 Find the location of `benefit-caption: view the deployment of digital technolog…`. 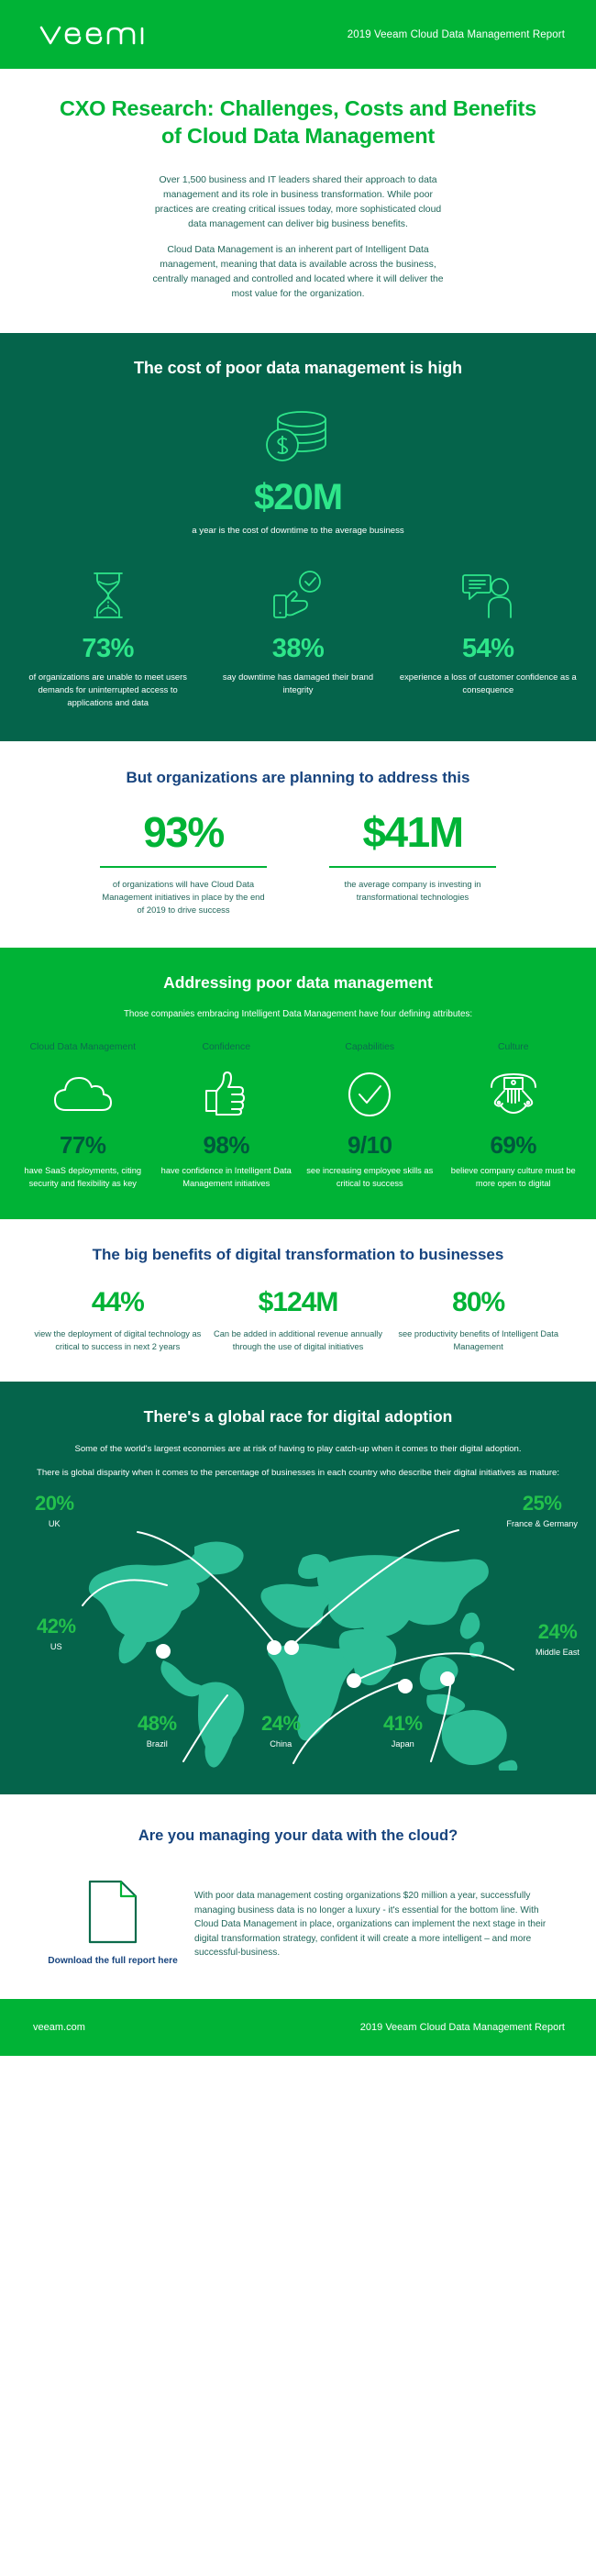

benefit-caption: view the deployment of digital technolog… is located at coordinates (118, 1340).